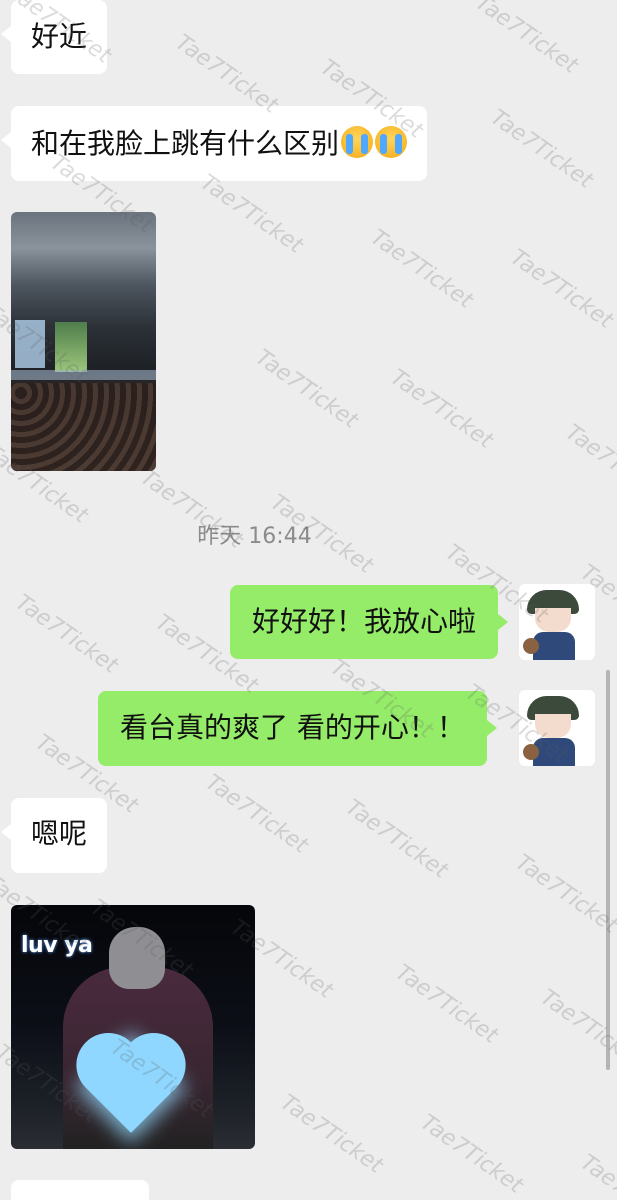 This screenshot has width=617, height=1200. I want to click on stage-screen-left, so click(30, 344).